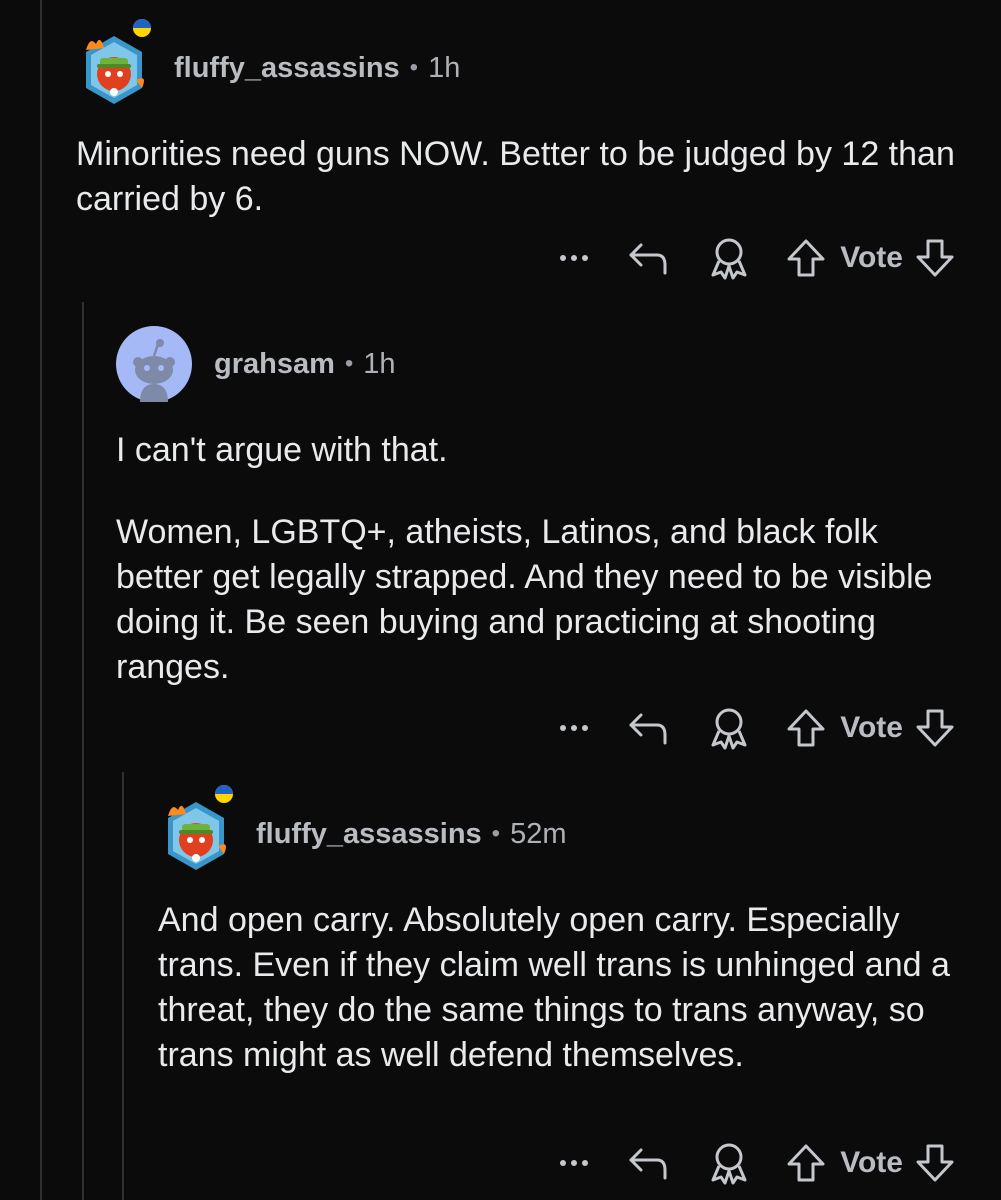  I want to click on comment-header: fluffy_assassins • 1h, so click(538, 62).